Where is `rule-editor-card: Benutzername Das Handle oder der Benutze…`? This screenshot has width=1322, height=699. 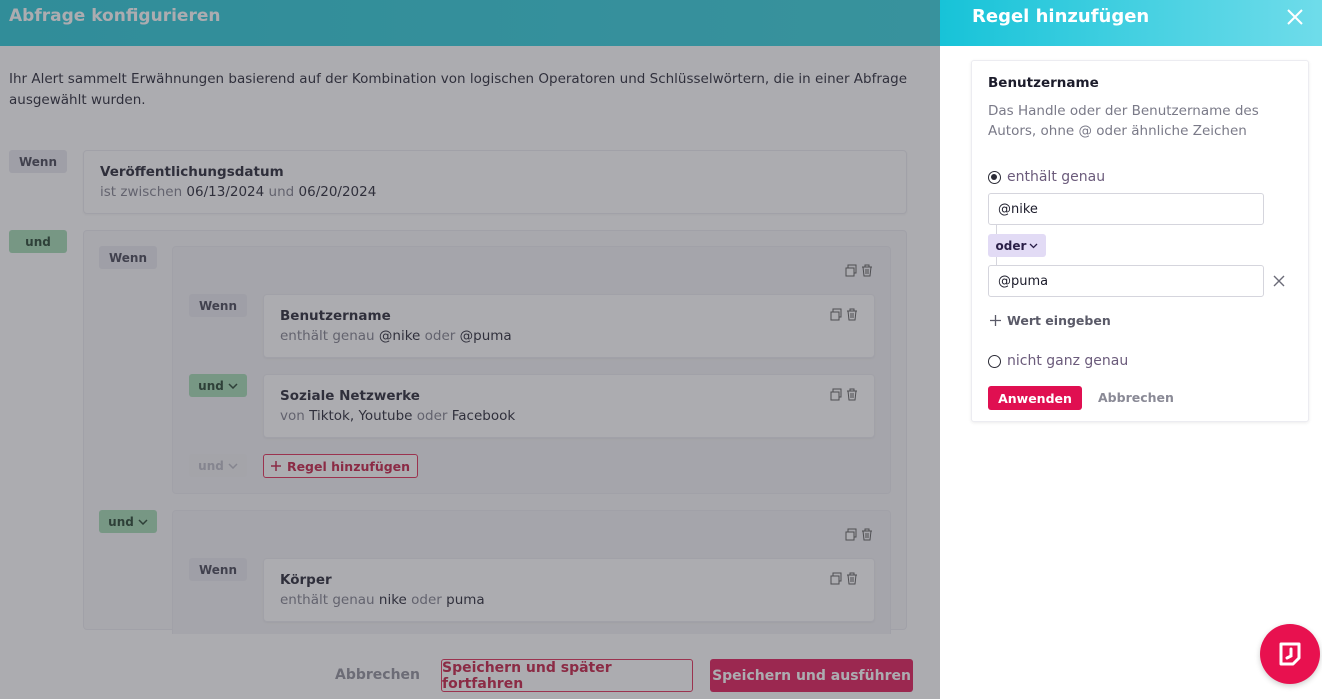 rule-editor-card: Benutzername Das Handle oder der Benutze… is located at coordinates (1140, 241).